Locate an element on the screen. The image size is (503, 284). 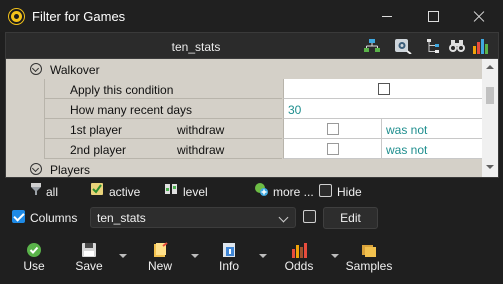
samples-button: Samples is located at coordinates (369, 258).